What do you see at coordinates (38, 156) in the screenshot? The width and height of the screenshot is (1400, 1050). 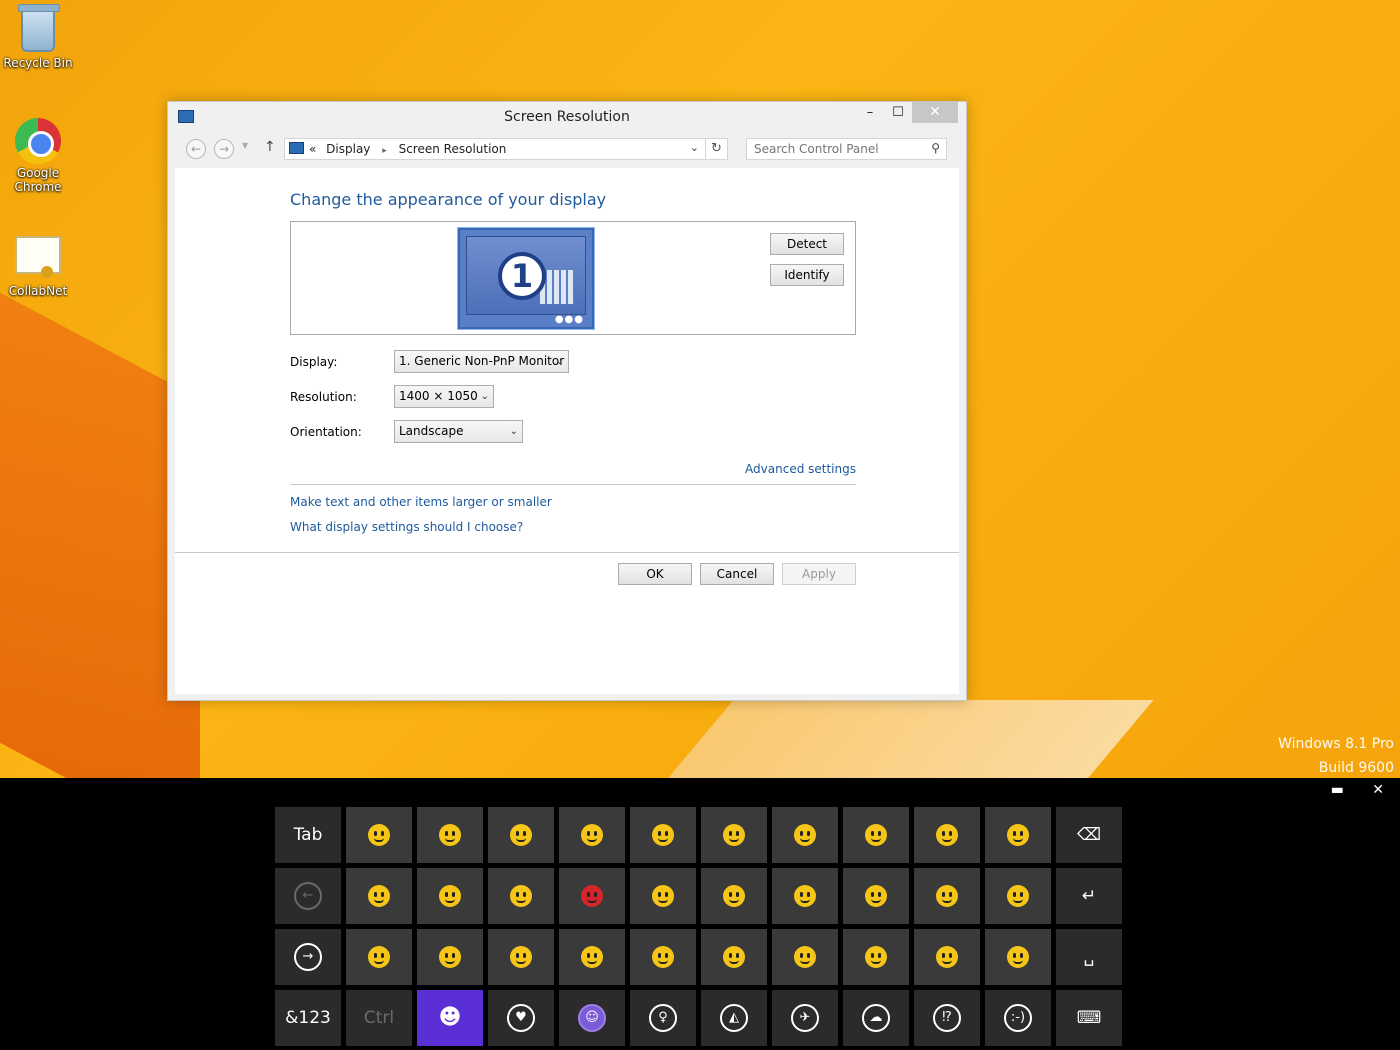 I see `desktop-icon-chrome: Google Chrome` at bounding box center [38, 156].